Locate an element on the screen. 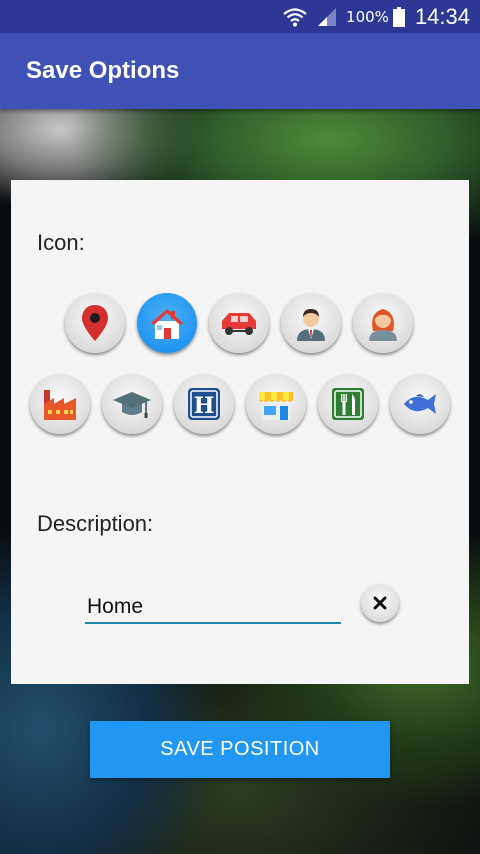  man-icon is located at coordinates (311, 325).